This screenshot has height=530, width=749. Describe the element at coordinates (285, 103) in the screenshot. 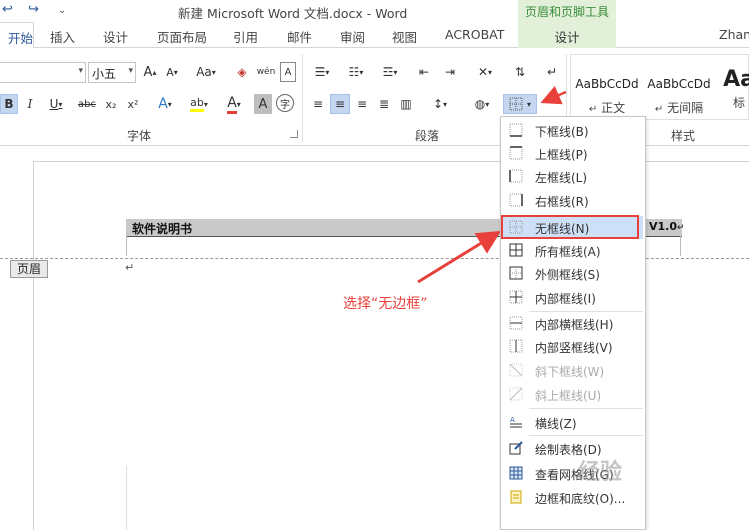

I see `enclose-char-button: 字` at that location.